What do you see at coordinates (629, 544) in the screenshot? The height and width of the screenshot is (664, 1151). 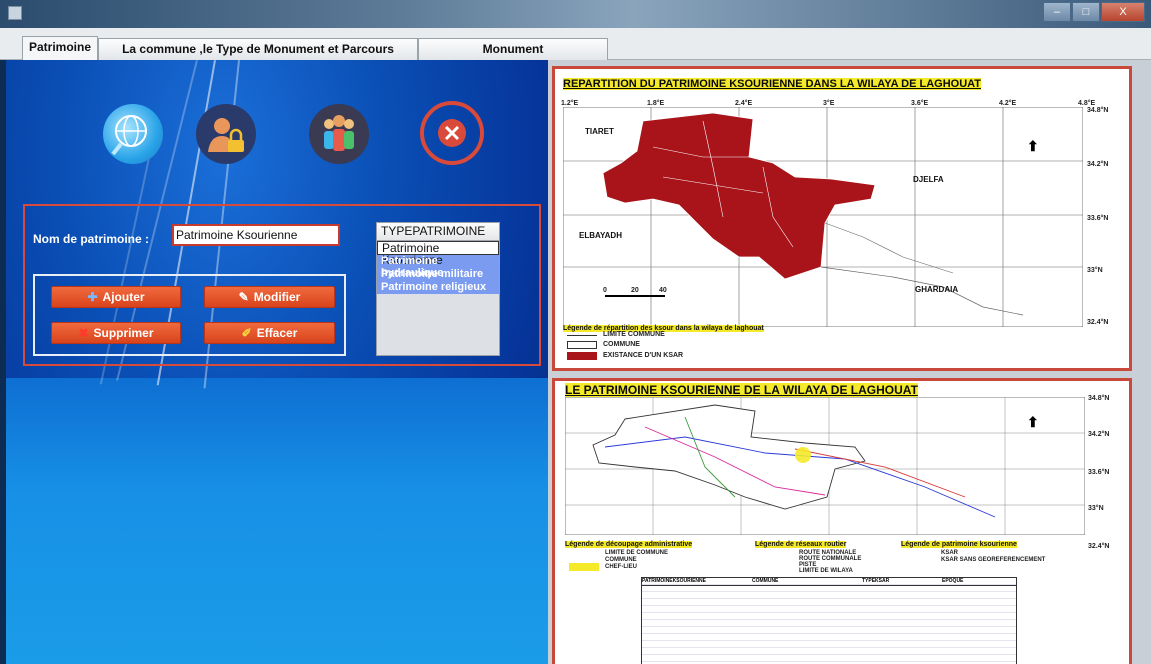 I see `map2-legend-title: Légende de découpage administrative` at bounding box center [629, 544].